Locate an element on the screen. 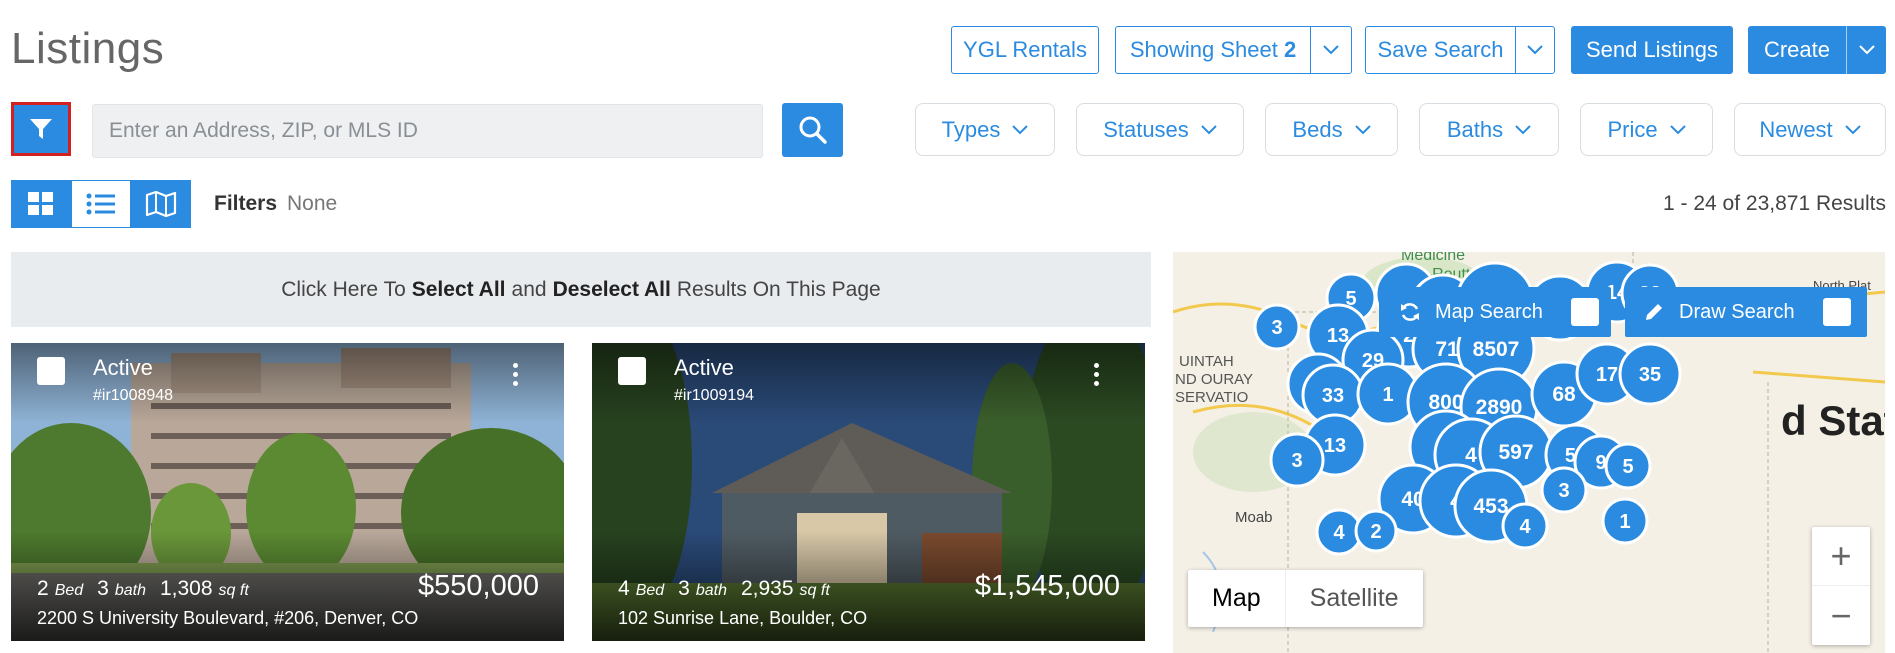  map-view-button is located at coordinates (161, 204).